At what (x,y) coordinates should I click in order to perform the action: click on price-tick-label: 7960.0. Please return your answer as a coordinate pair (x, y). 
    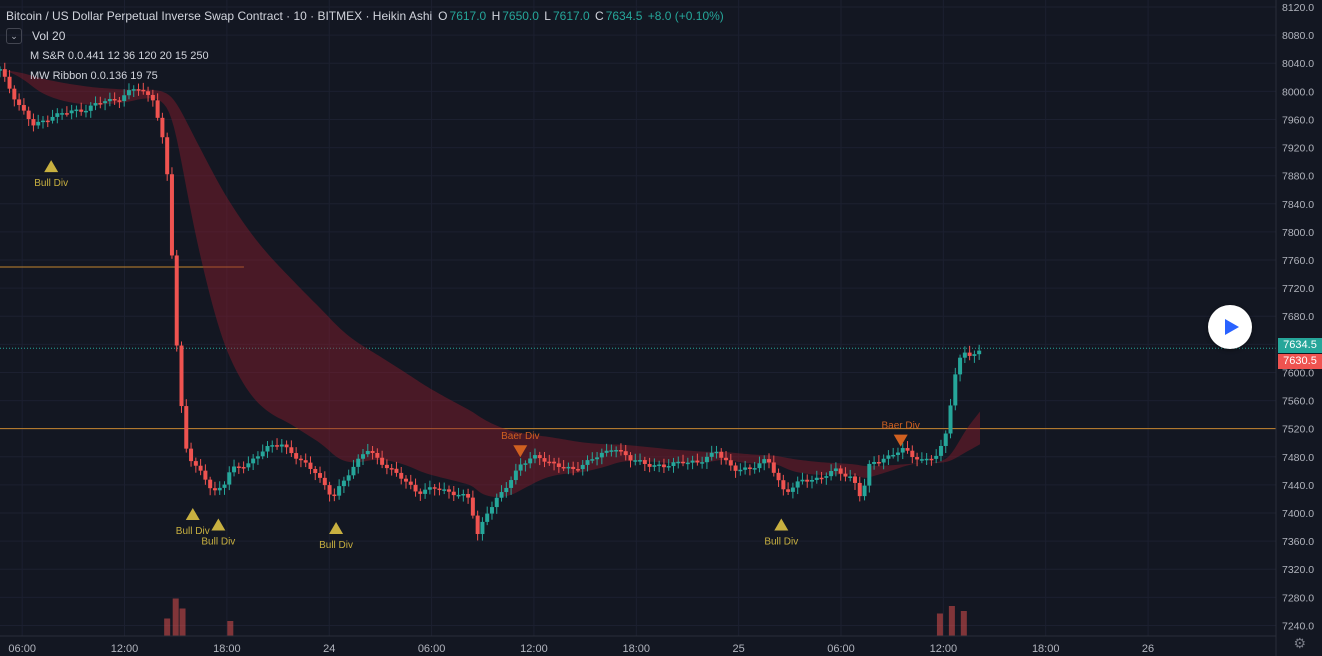
    Looking at the image, I should click on (1298, 120).